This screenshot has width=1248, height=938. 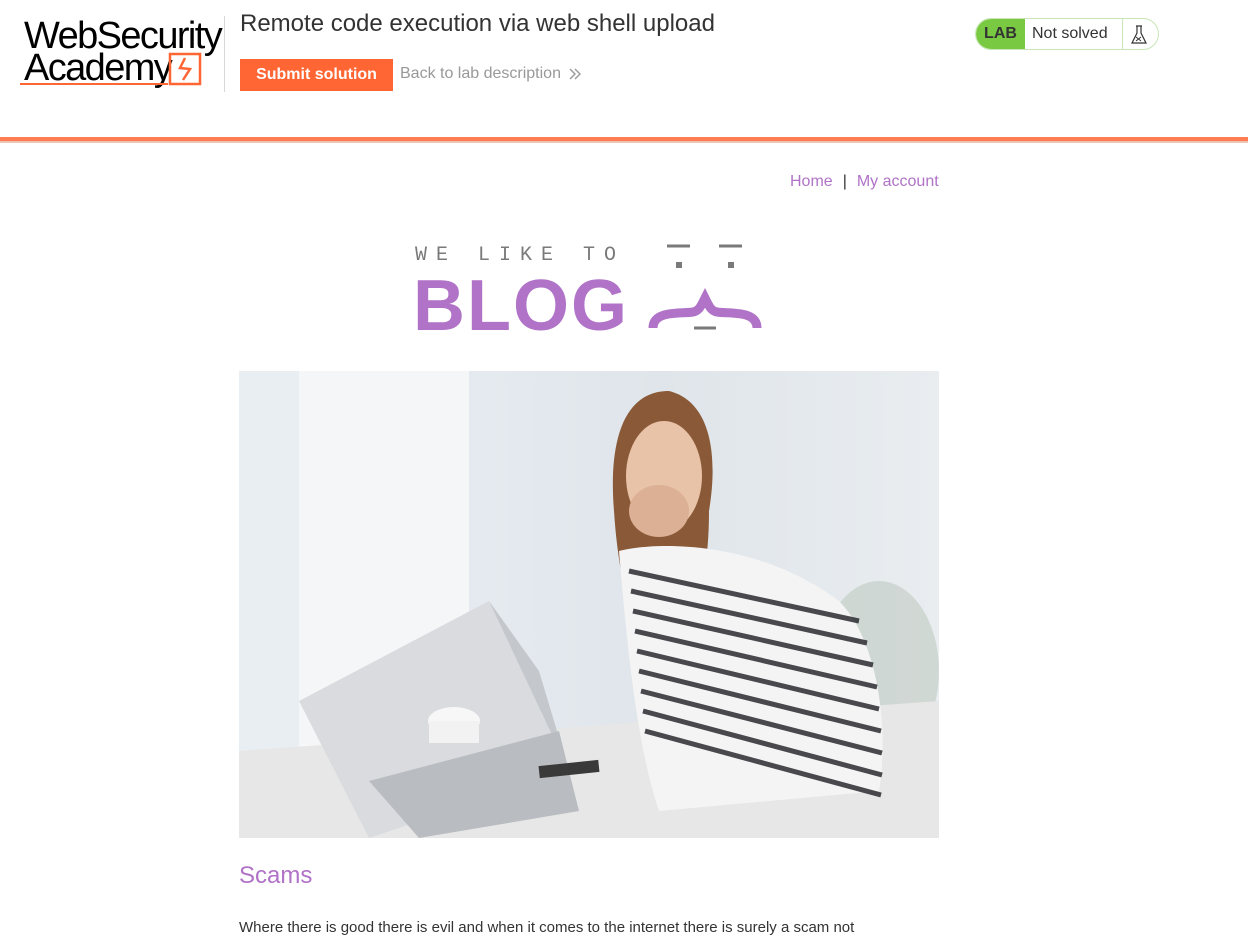 I want to click on back-link-label: Back to lab description, so click(x=480, y=73).